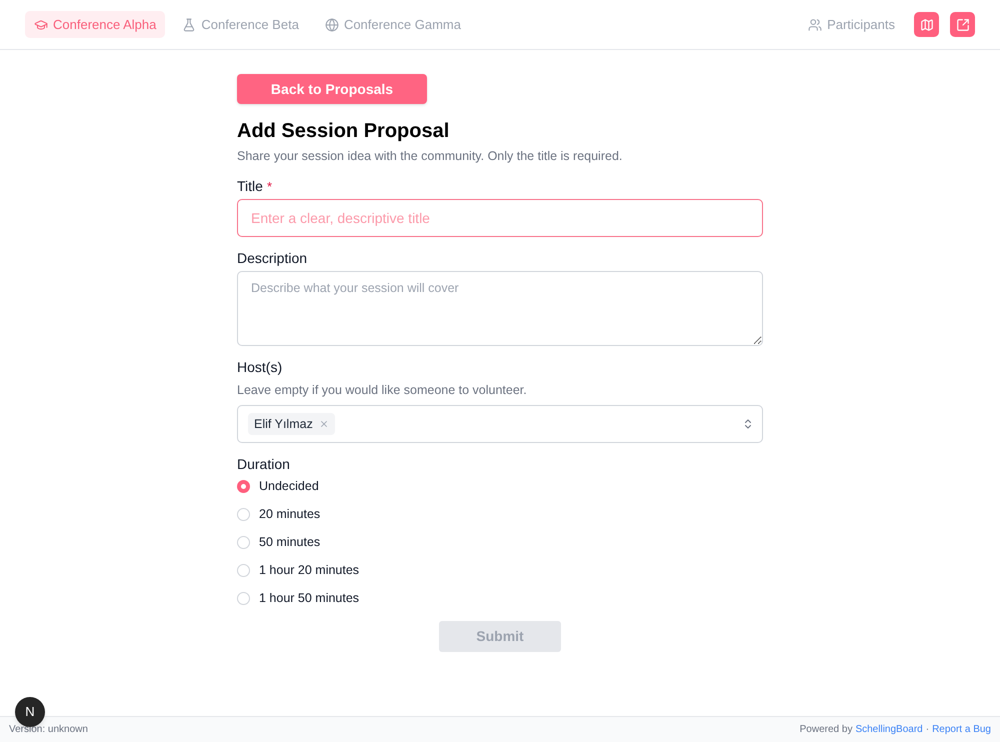 This screenshot has width=1000, height=742. I want to click on host-chip: Elif Yılmaz, so click(291, 424).